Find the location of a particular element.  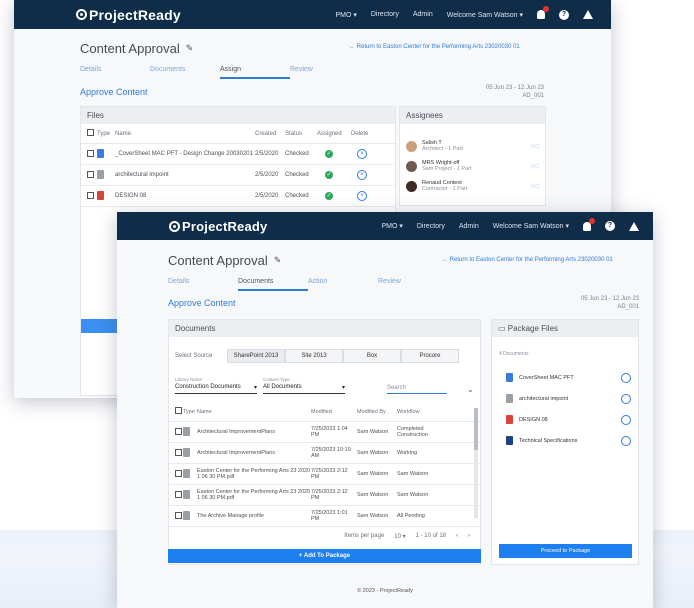

package-item: DESIGN 08 is located at coordinates (565, 419).